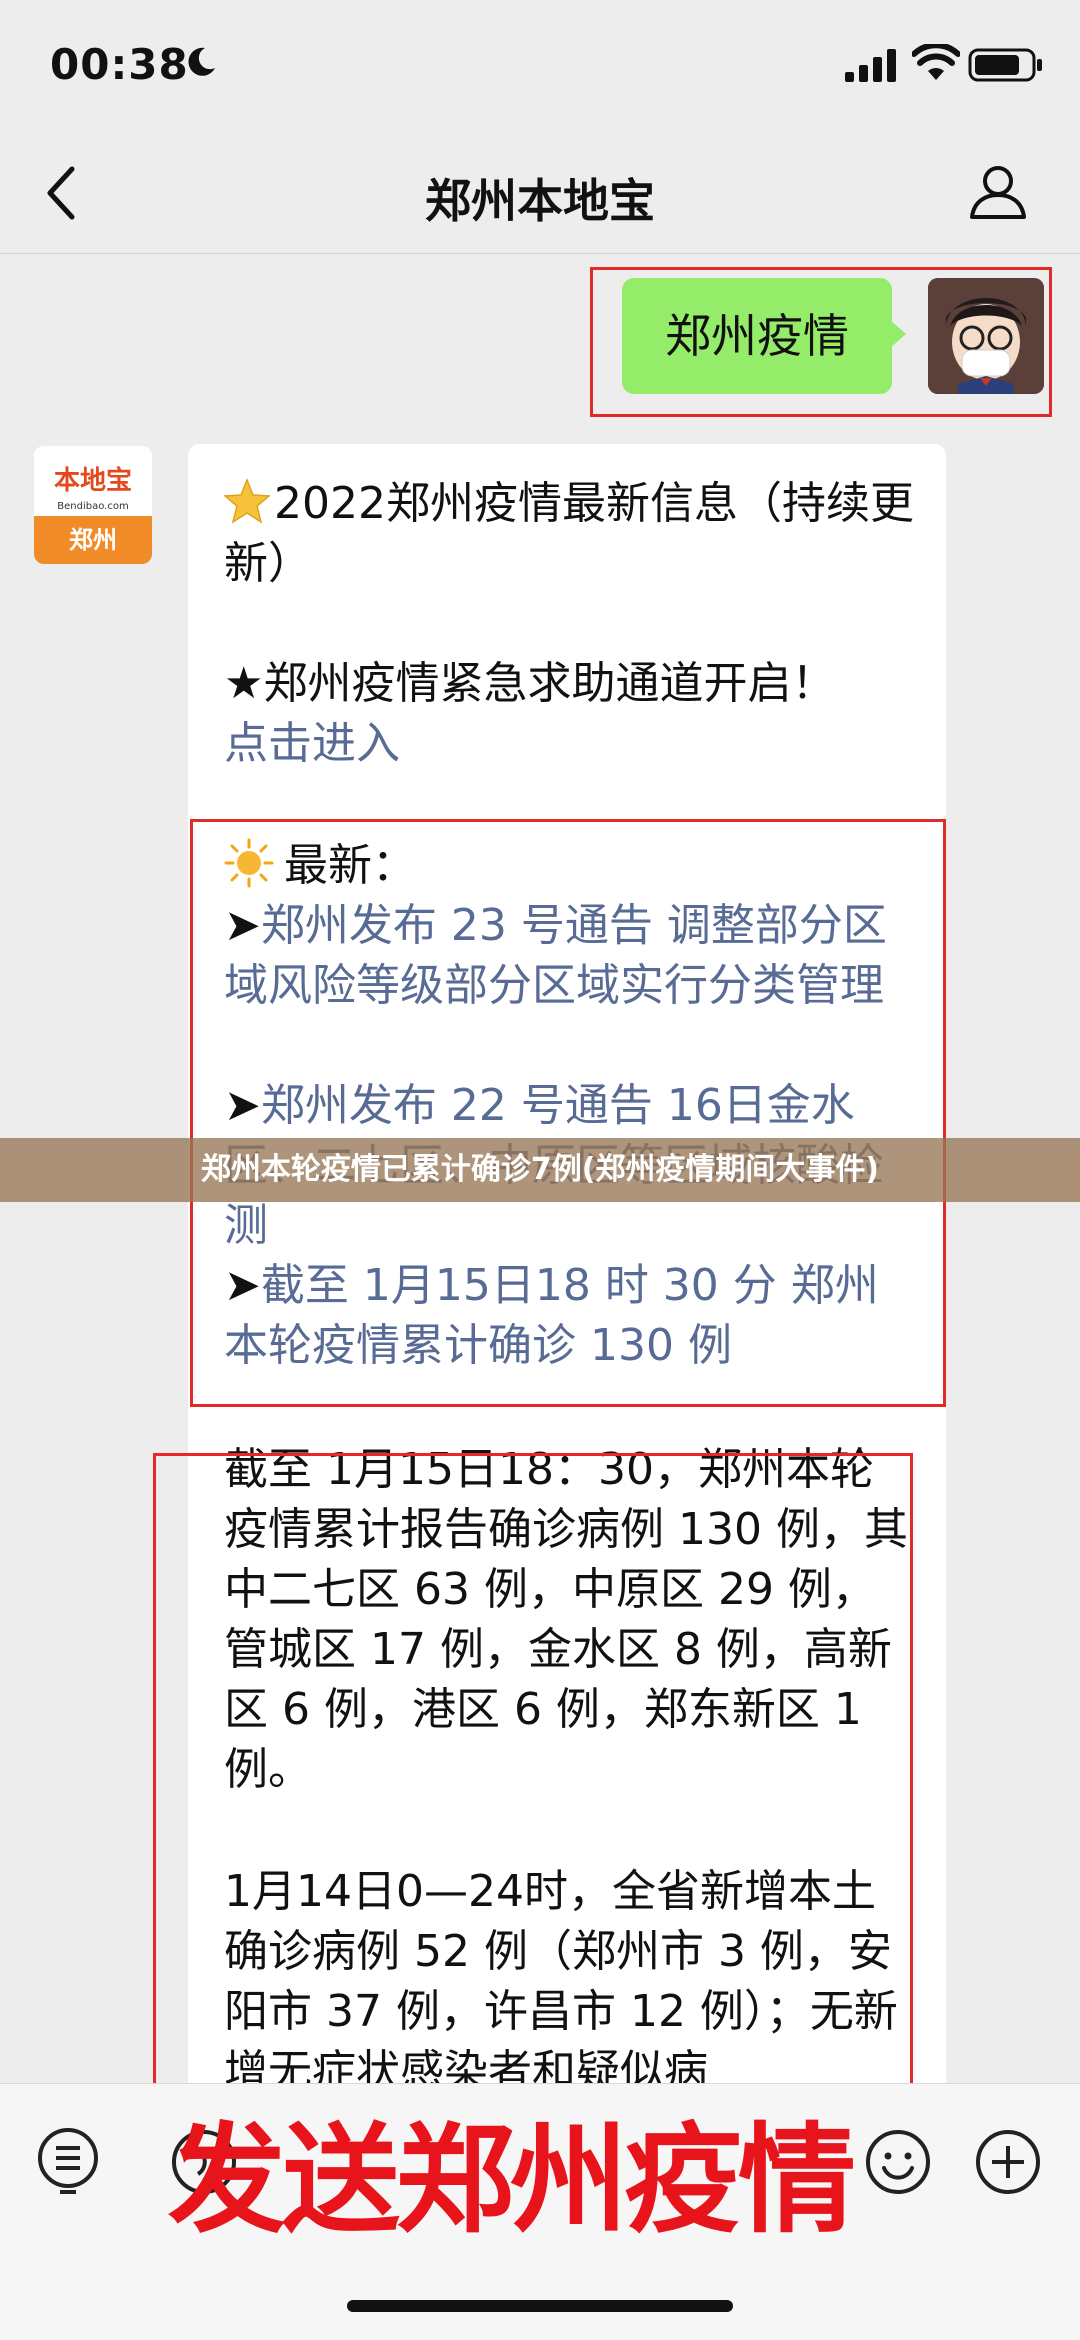  I want to click on bot-avatar: 本地宝 Bendibao.com 郑州, so click(93, 505).